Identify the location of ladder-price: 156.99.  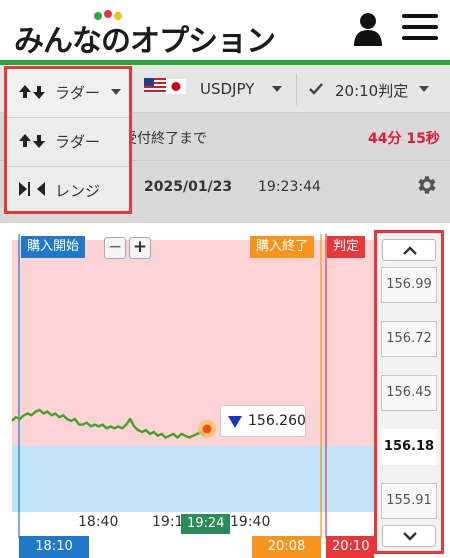
(409, 285).